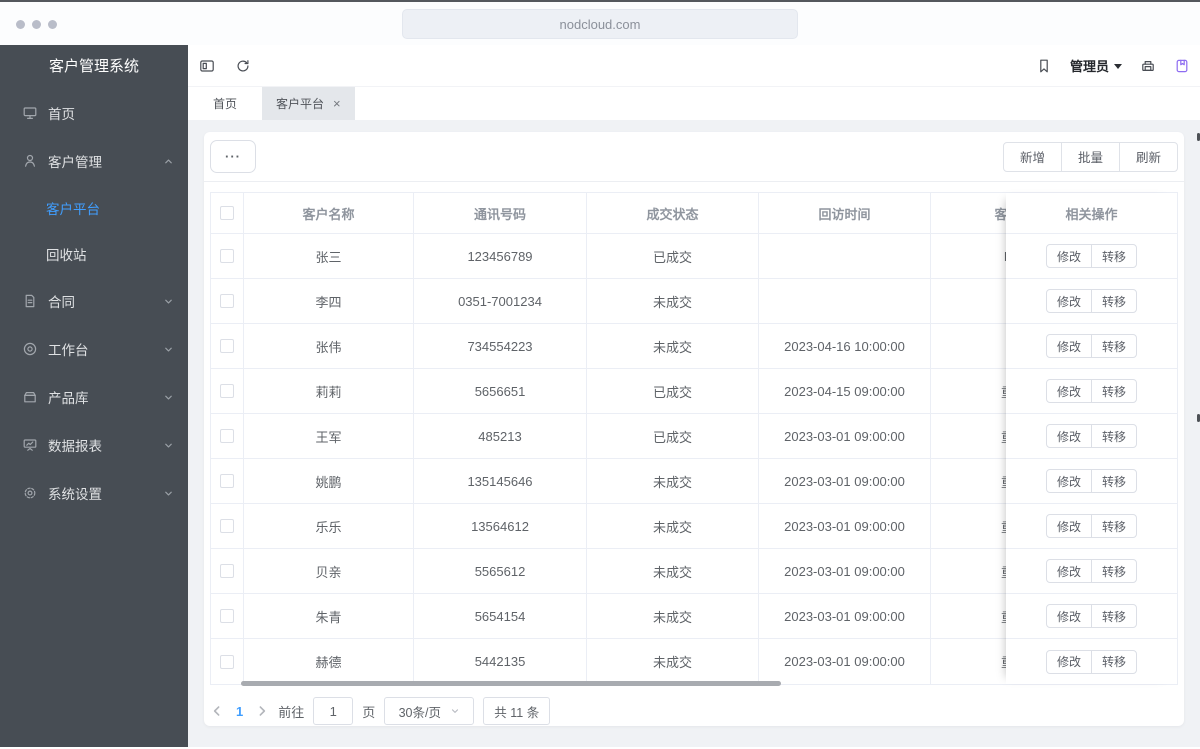  I want to click on print-icon, so click(1148, 66).